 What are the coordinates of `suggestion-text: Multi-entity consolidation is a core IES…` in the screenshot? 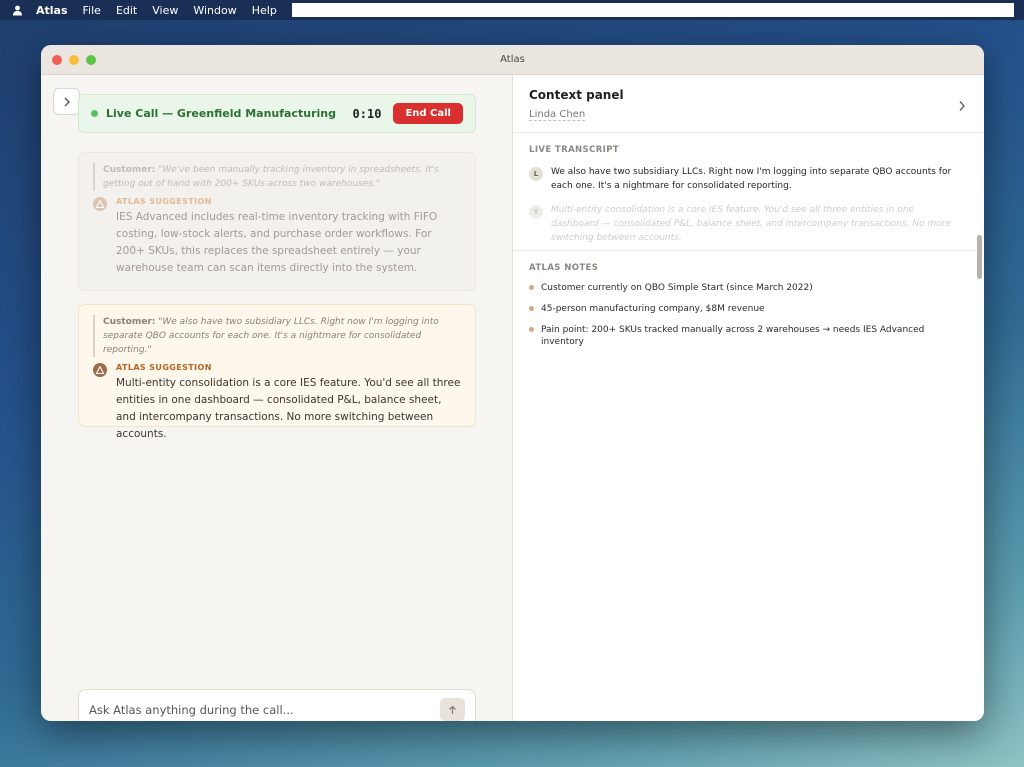 It's located at (288, 408).